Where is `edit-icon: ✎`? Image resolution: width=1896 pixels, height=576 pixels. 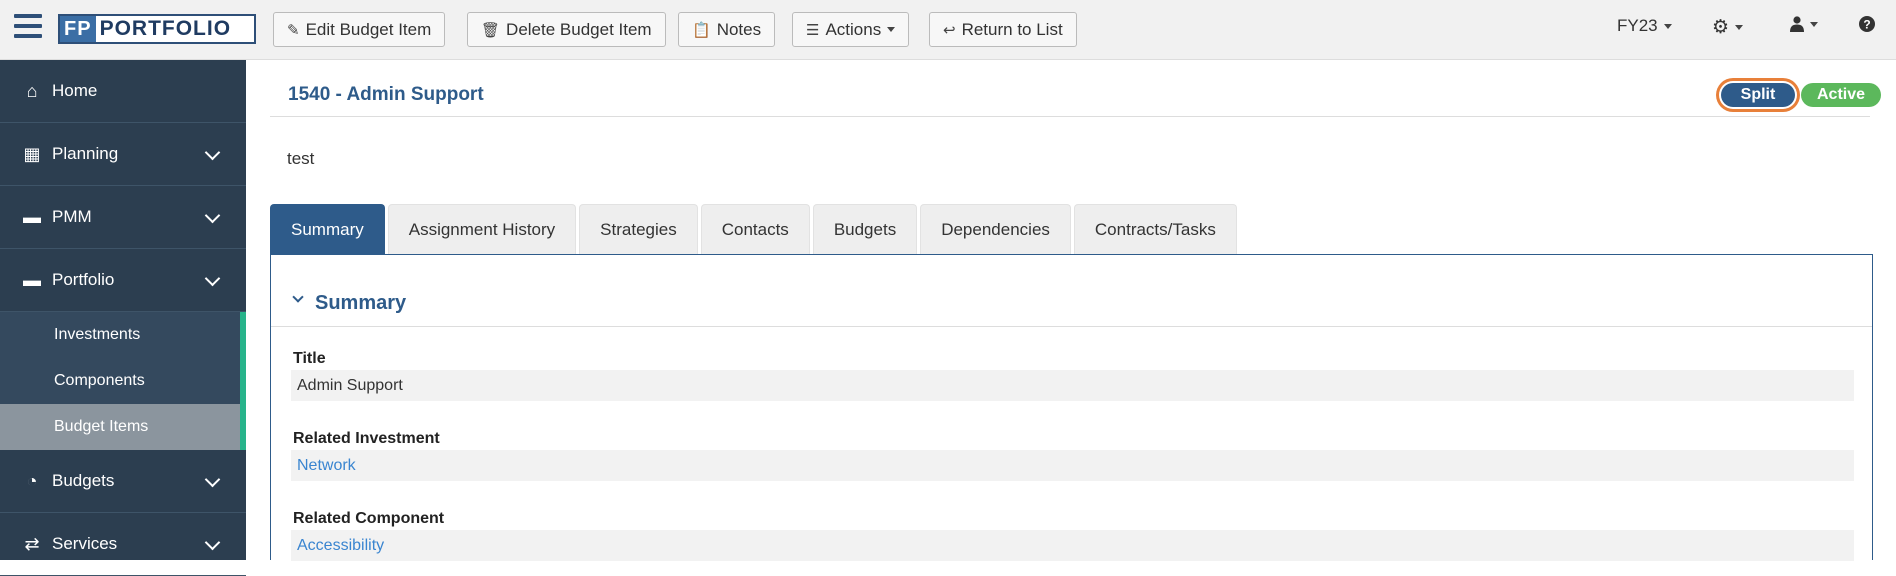
edit-icon: ✎ is located at coordinates (293, 30).